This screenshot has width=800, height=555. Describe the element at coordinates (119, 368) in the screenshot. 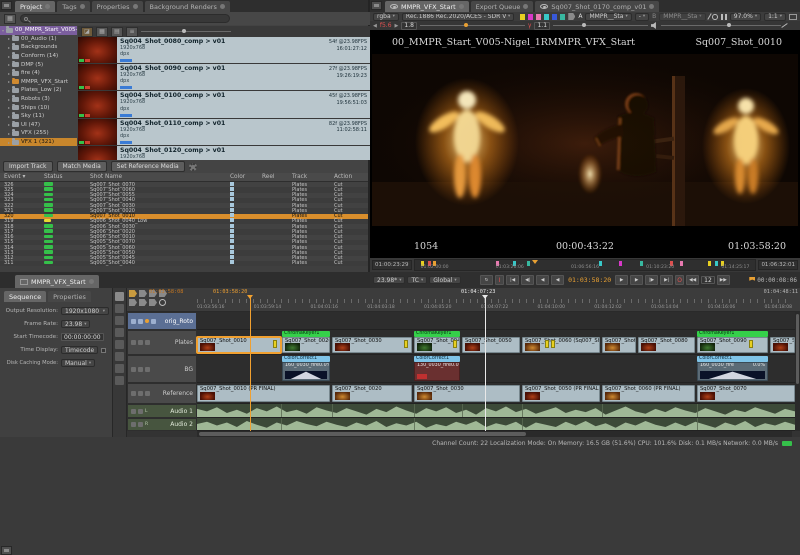

I see `razor-tool-icon` at that location.